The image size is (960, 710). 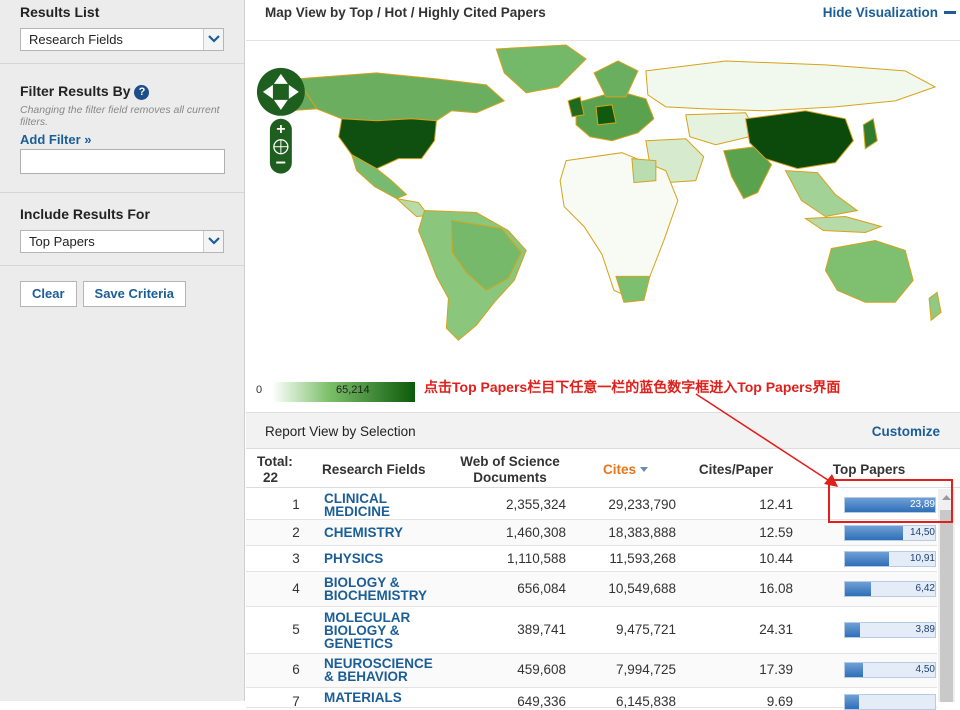 What do you see at coordinates (296, 629) in the screenshot?
I see `row-rank: 5` at bounding box center [296, 629].